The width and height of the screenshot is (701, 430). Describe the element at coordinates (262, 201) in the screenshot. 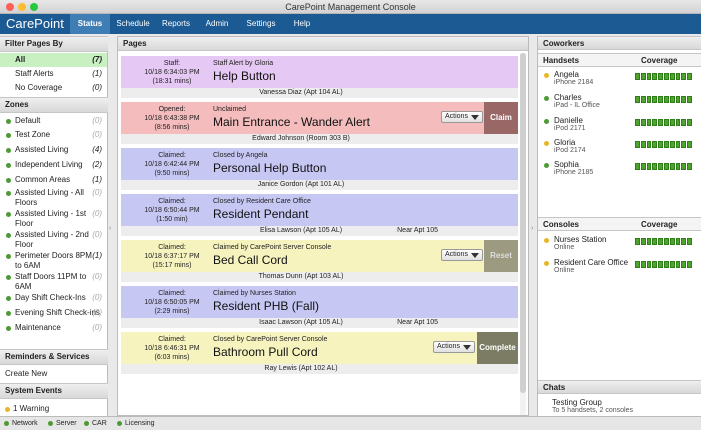

I see `page-subtitle: Closed by Resident Care Office` at that location.